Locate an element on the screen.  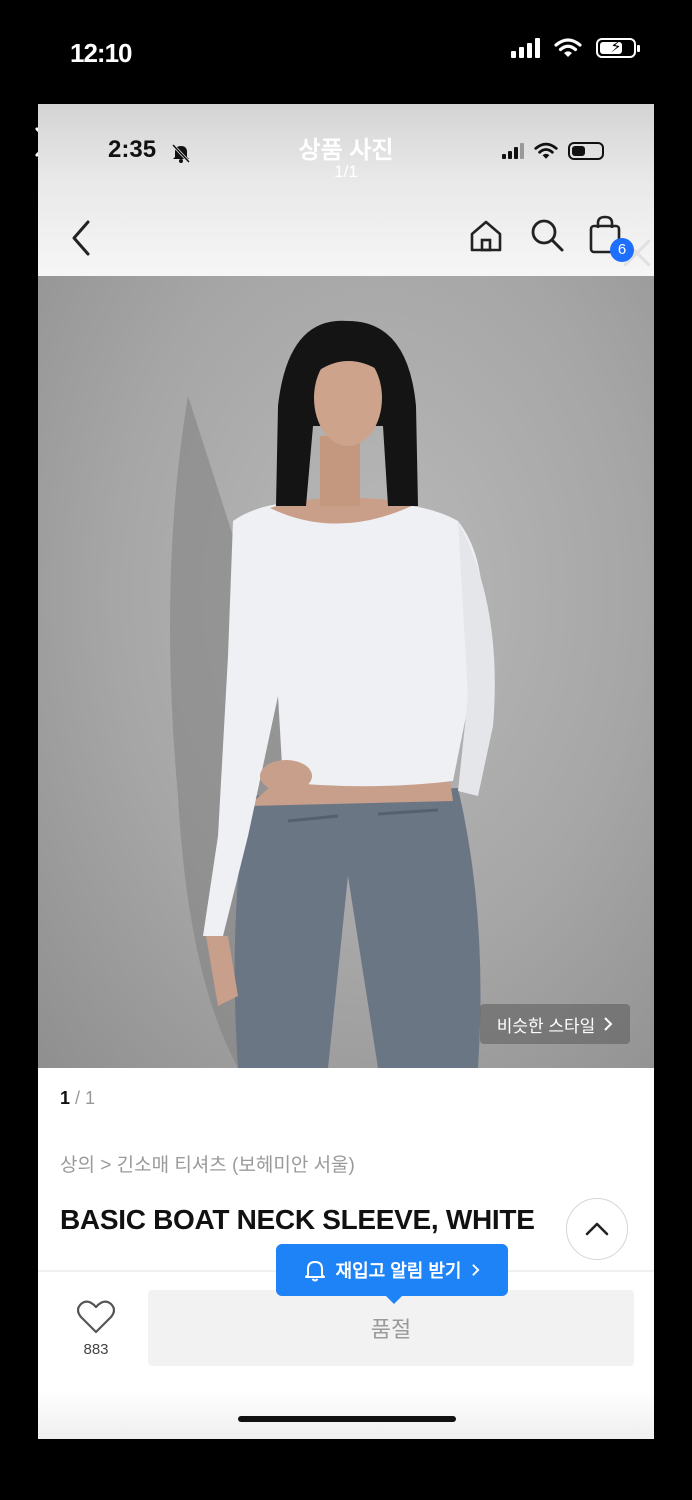
like-count: 883 is located at coordinates (96, 1349).